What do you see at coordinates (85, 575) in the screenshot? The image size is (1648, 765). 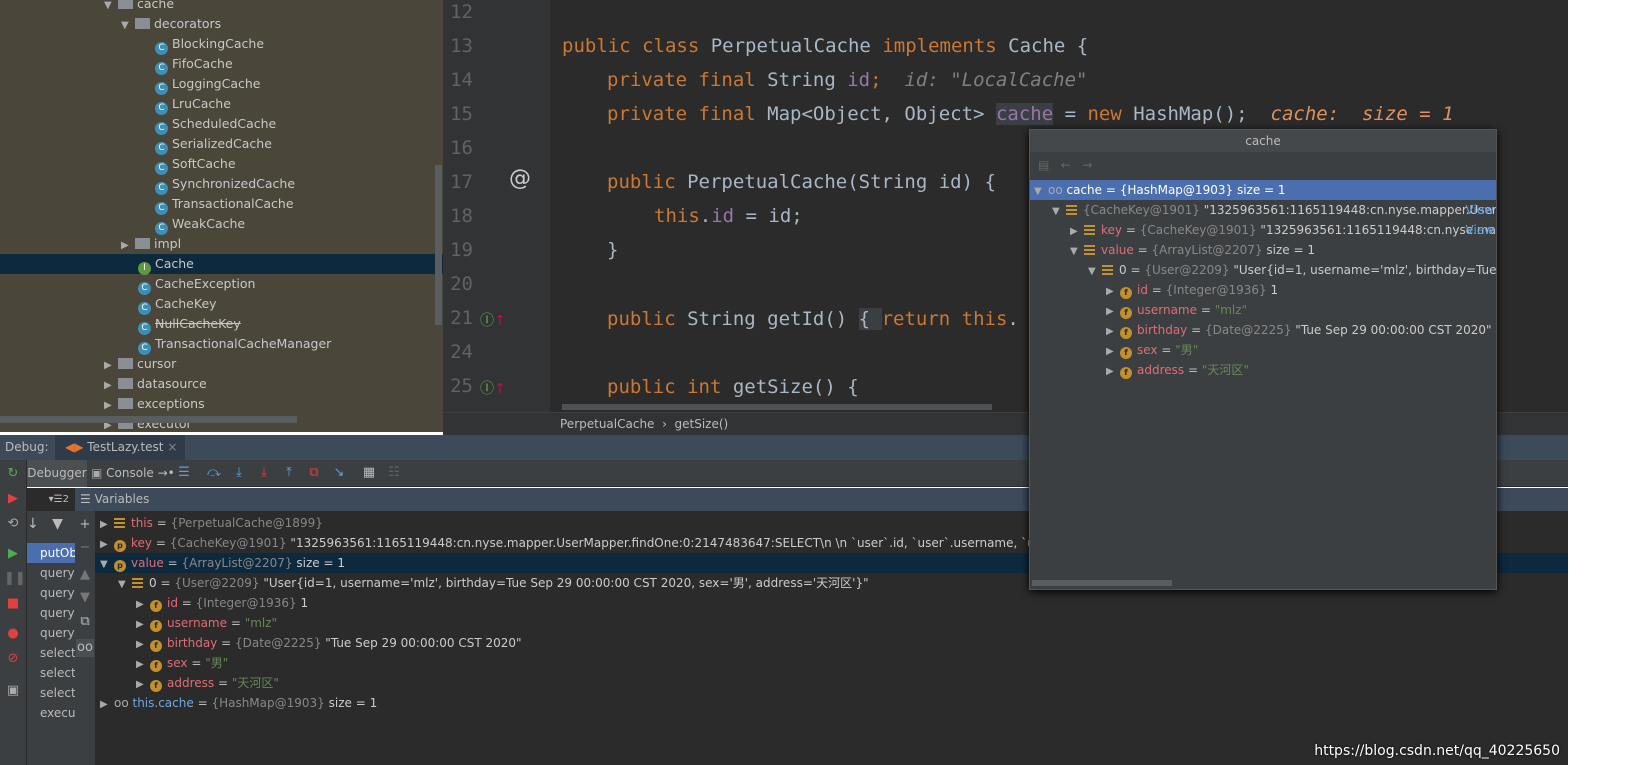 I see `move-up-icon: ▲` at bounding box center [85, 575].